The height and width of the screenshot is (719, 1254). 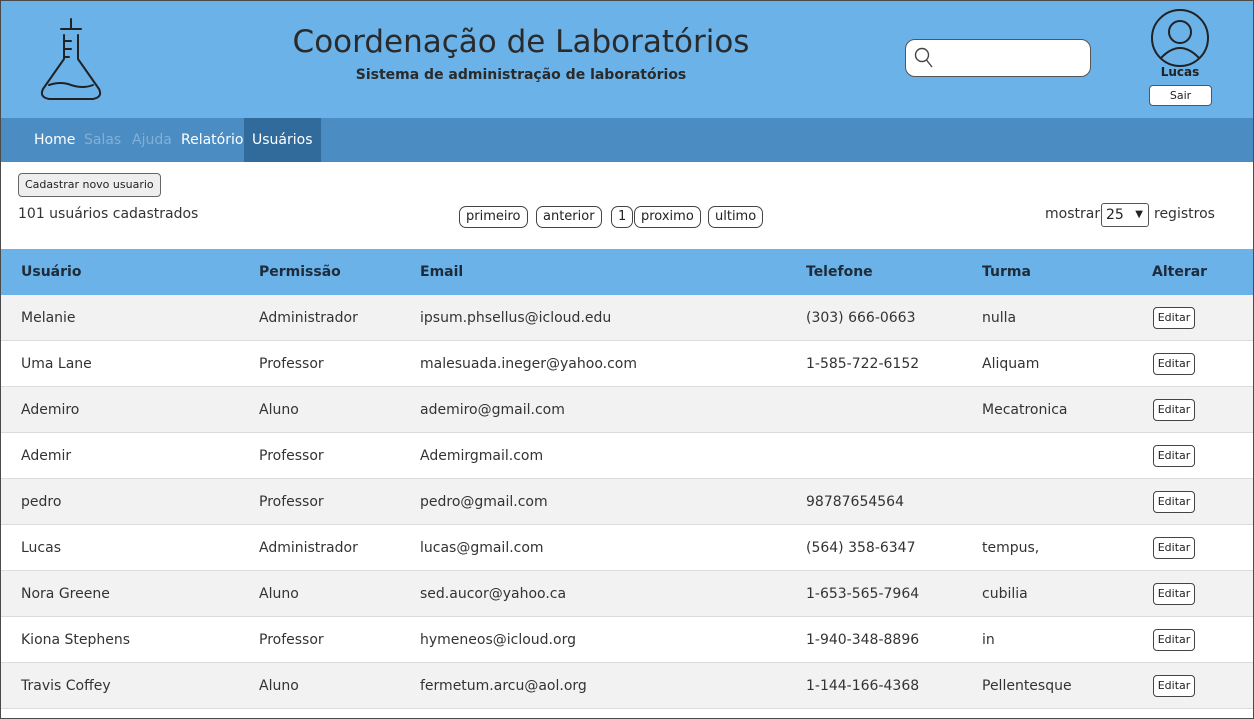 What do you see at coordinates (76, 640) in the screenshot?
I see `cell-usuario: Kiona Stephens` at bounding box center [76, 640].